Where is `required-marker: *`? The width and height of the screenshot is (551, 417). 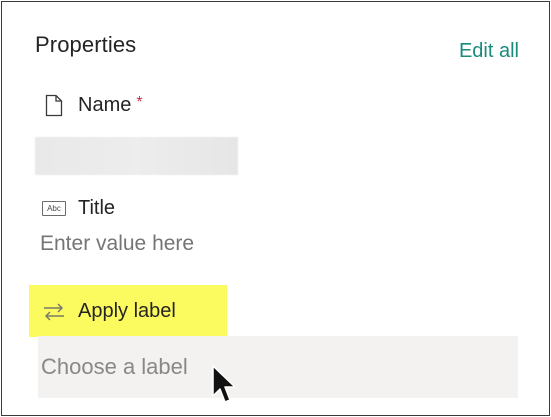 required-marker: * is located at coordinates (139, 102).